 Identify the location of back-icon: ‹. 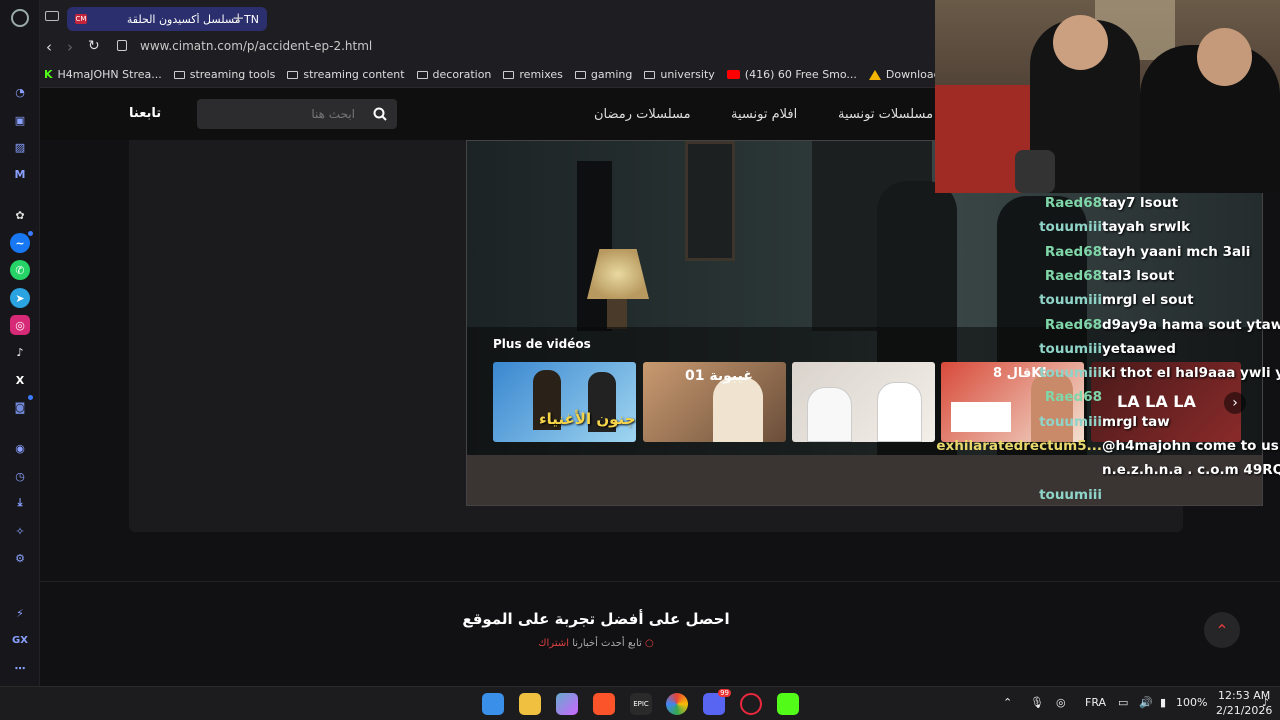
(49, 47).